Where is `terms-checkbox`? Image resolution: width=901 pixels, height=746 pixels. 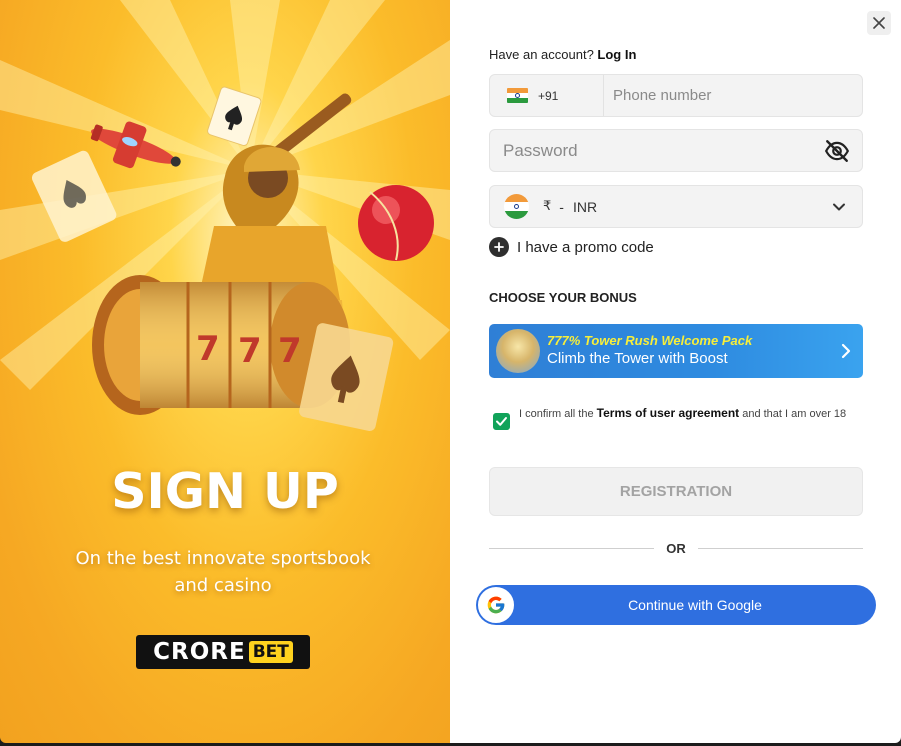 terms-checkbox is located at coordinates (501, 421).